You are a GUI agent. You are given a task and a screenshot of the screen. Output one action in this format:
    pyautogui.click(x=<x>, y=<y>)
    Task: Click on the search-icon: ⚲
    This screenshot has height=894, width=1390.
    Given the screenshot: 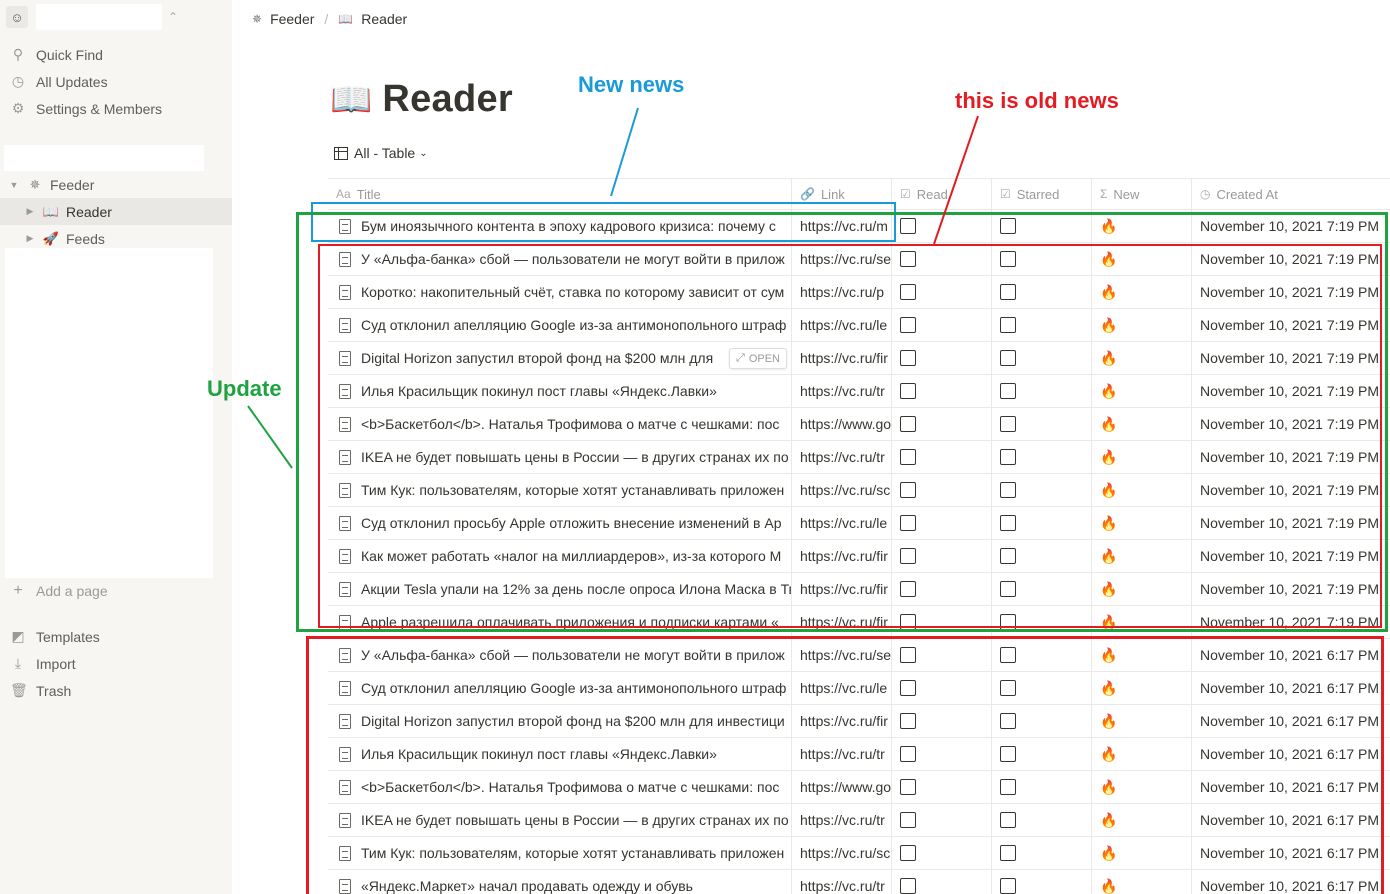 What is the action you would take?
    pyautogui.click(x=18, y=54)
    